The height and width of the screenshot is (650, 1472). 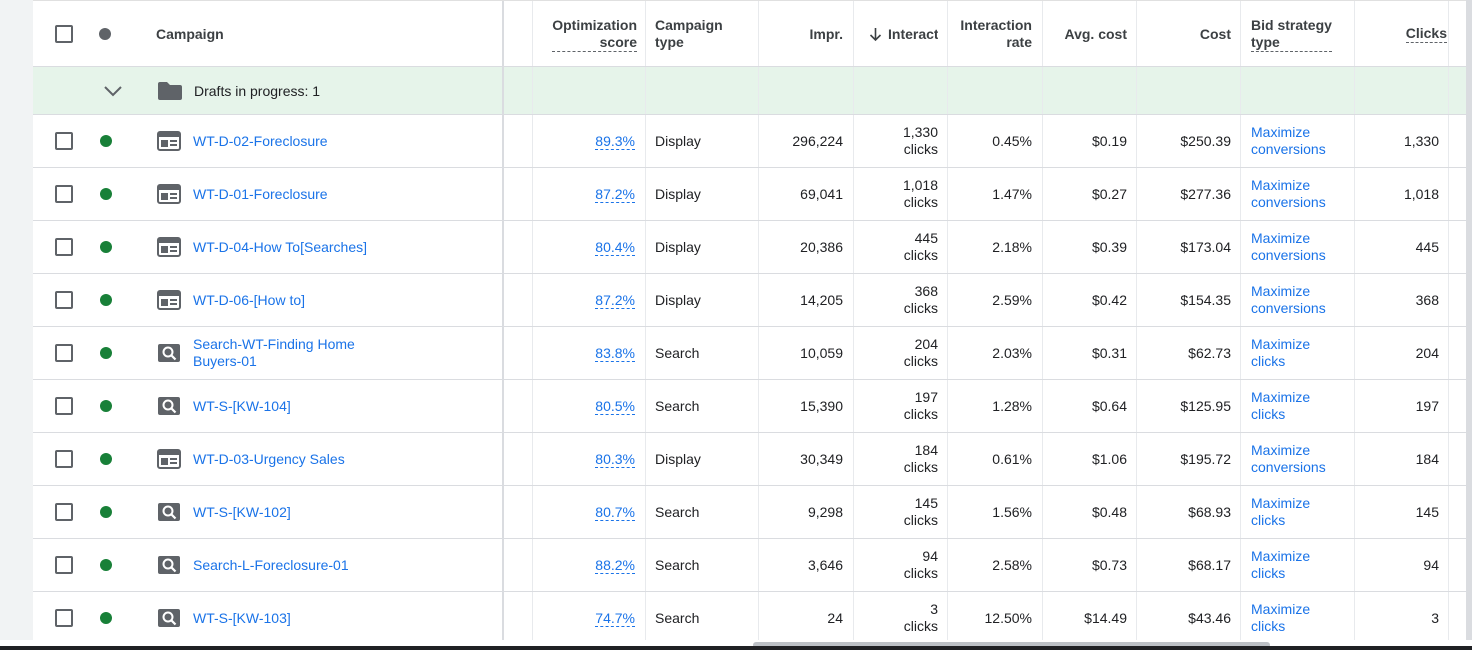 I want to click on header-interactions: Interact, so click(x=903, y=34).